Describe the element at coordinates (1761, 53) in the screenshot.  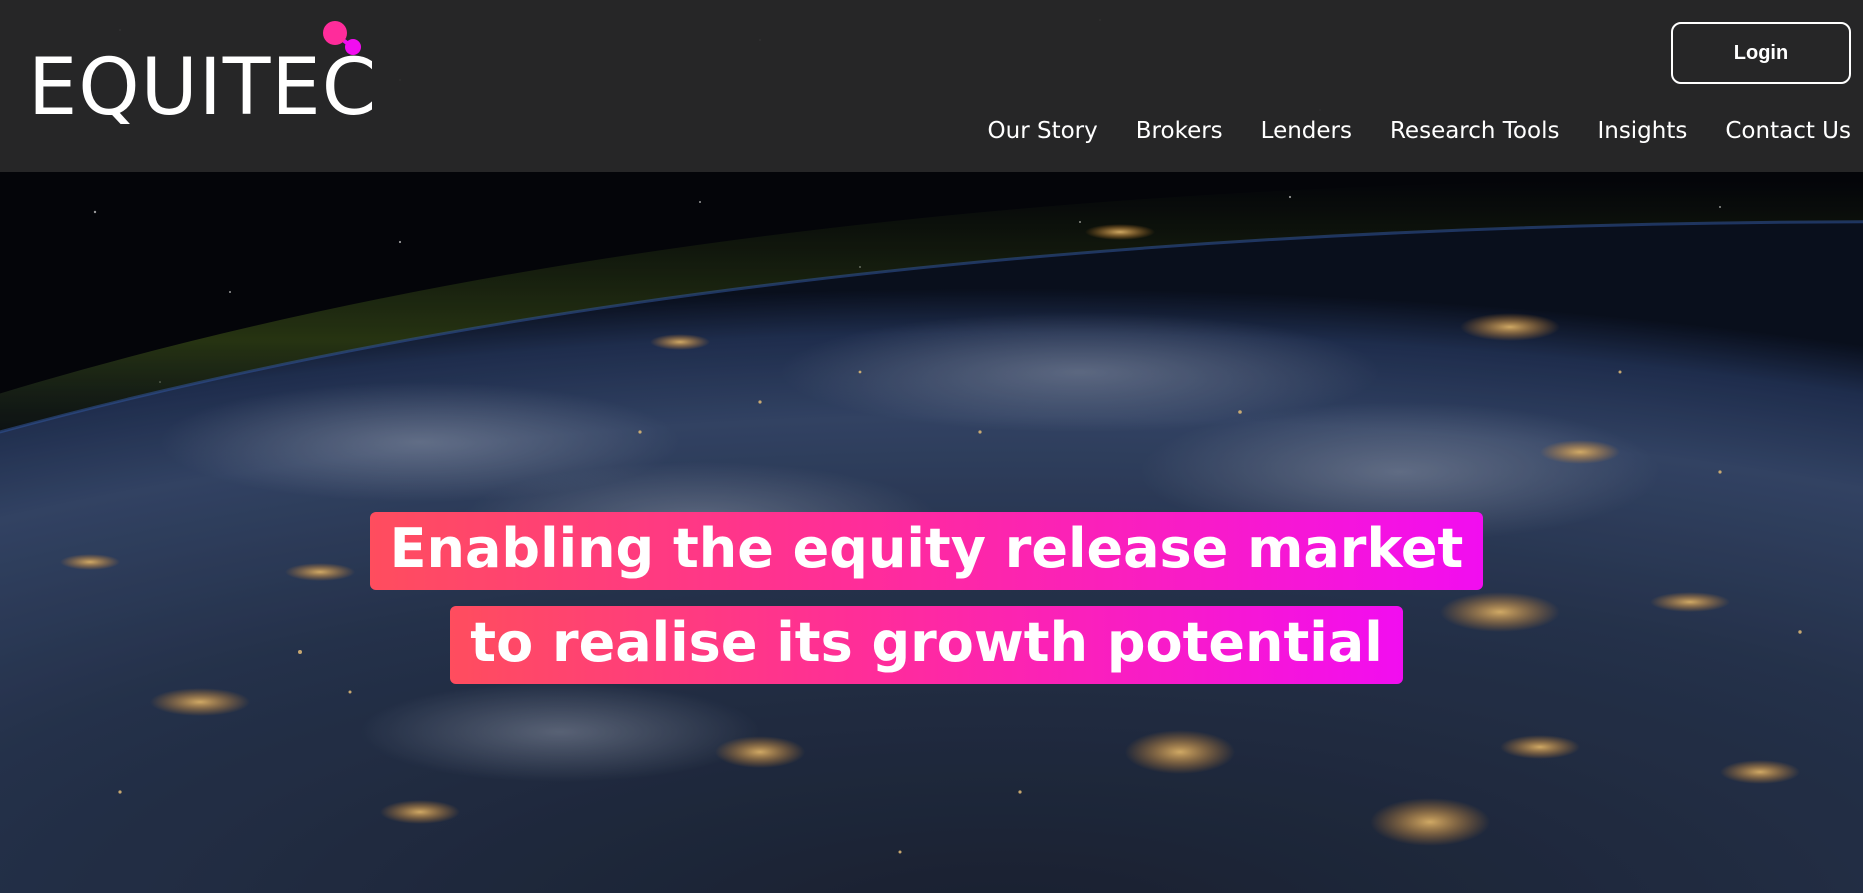
I see `login-button: Login` at that location.